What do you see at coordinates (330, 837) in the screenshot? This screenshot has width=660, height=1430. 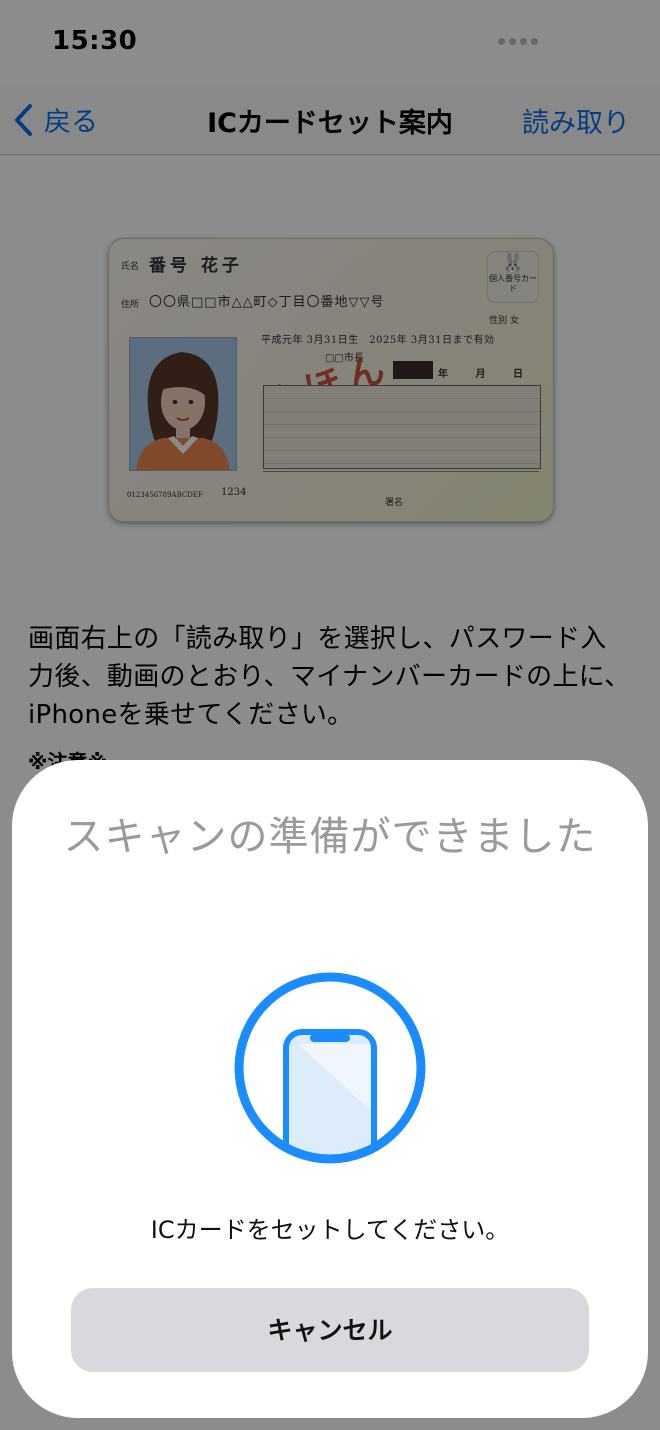 I see `scan-ready-title: スキャンの準備ができました` at bounding box center [330, 837].